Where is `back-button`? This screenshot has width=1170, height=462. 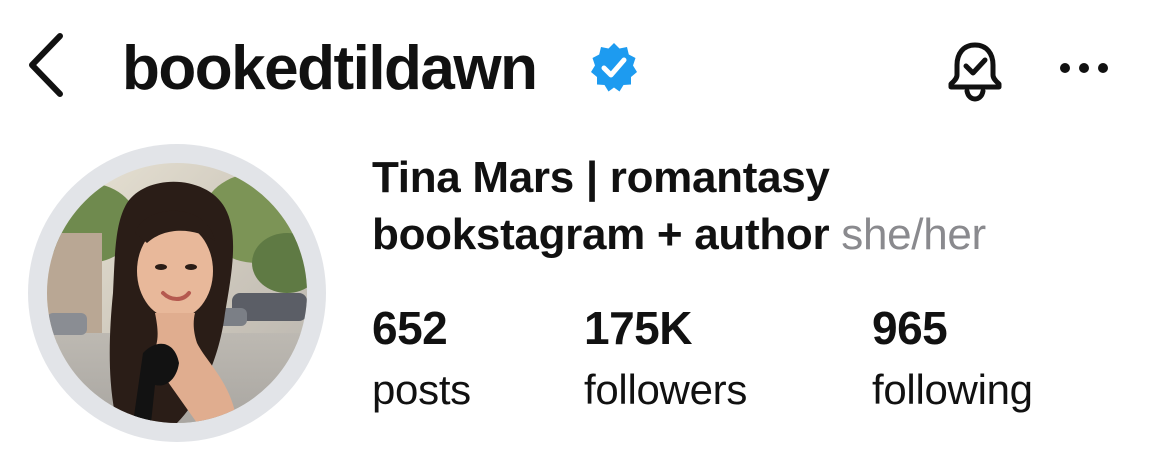
back-button is located at coordinates (46, 65).